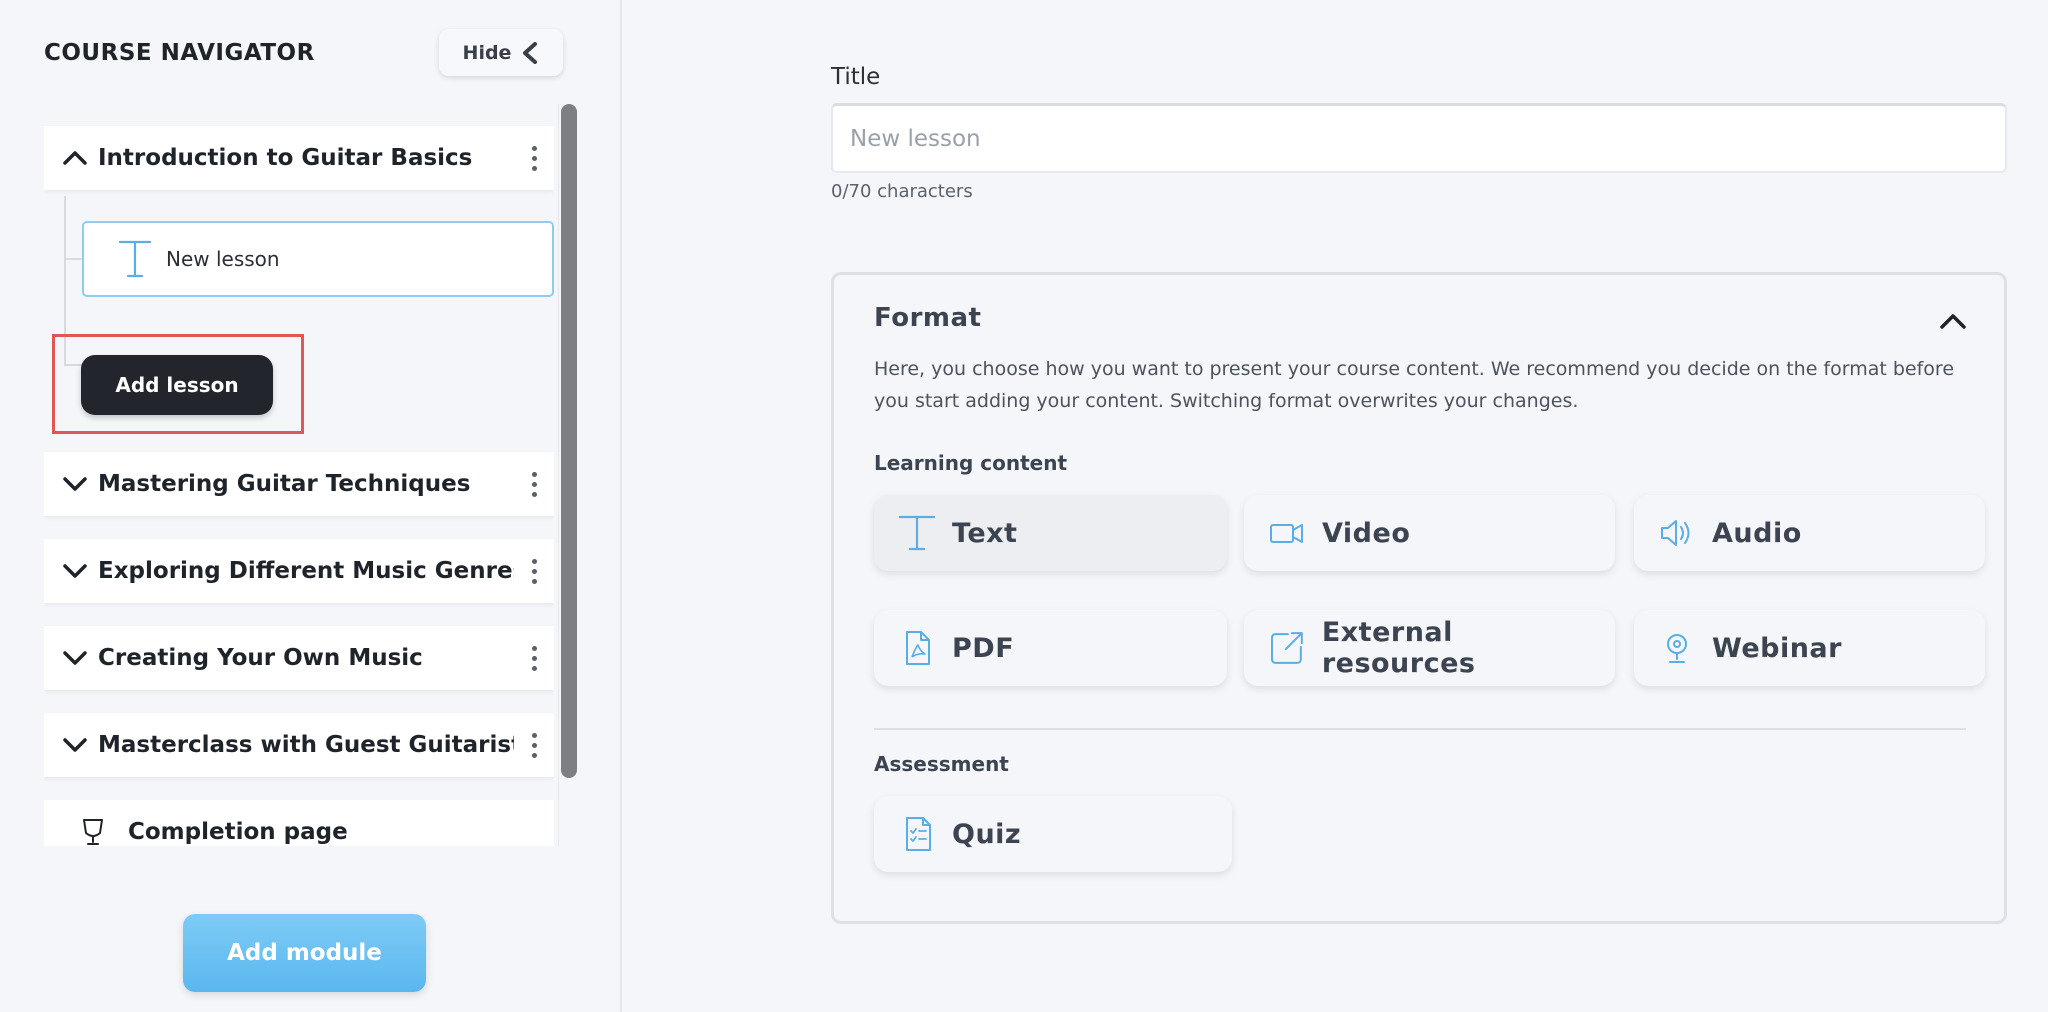 Image resolution: width=2048 pixels, height=1012 pixels. Describe the element at coordinates (318, 259) in the screenshot. I see `lesson-item: New lesson` at that location.